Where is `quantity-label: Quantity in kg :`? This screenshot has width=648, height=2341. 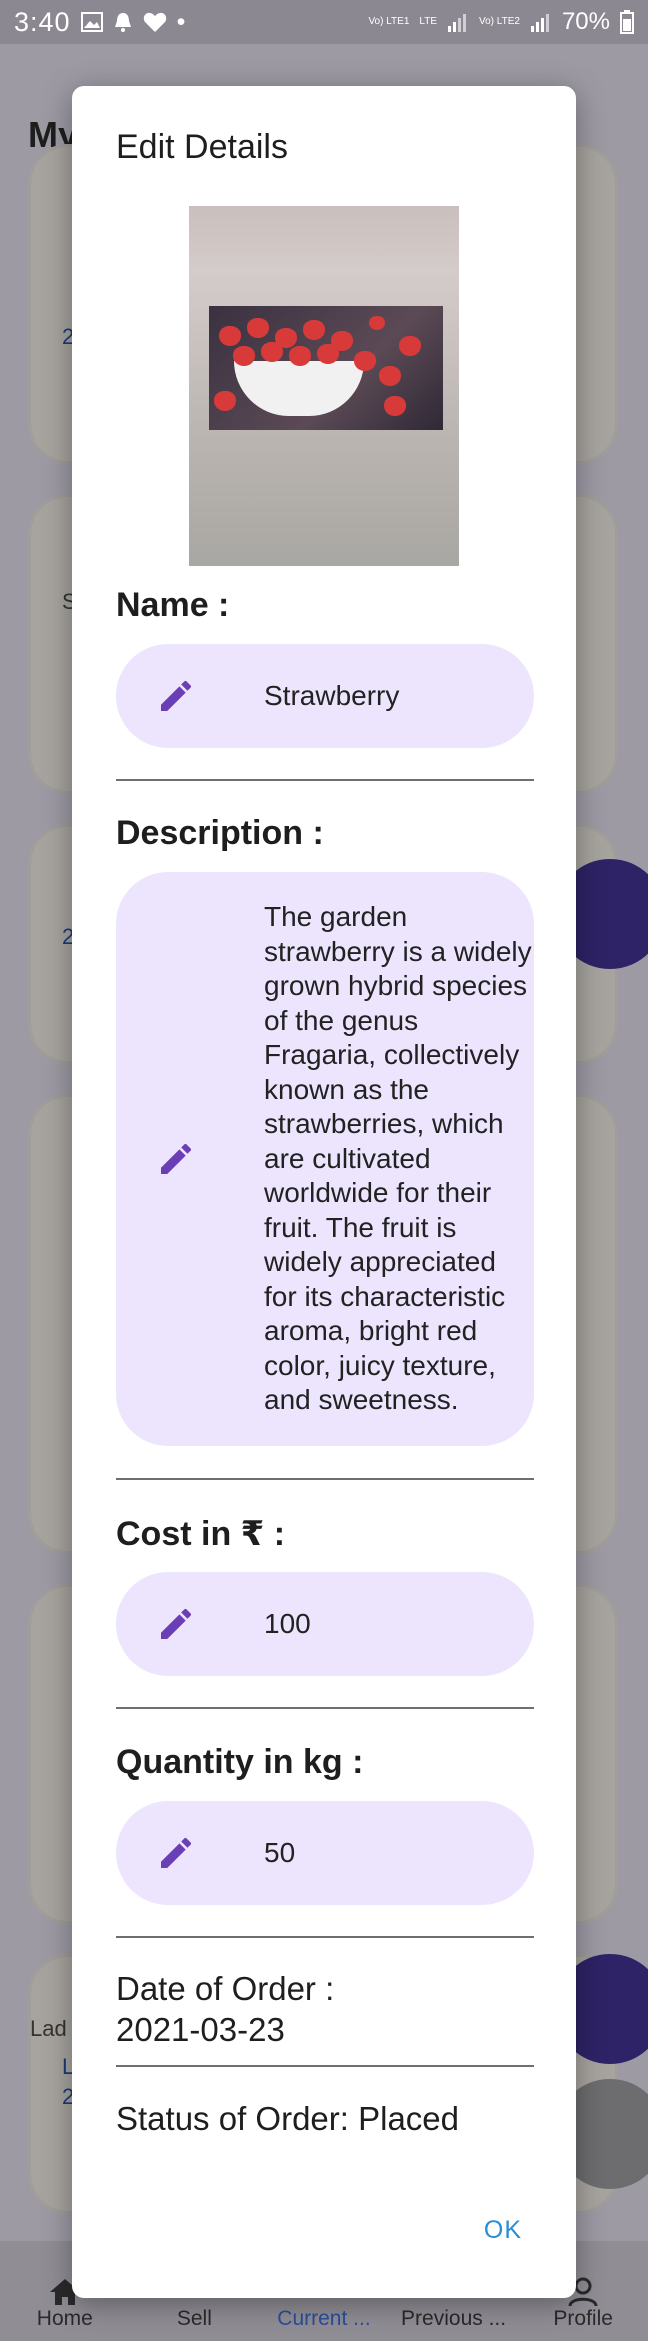
quantity-label: Quantity in kg : is located at coordinates (240, 1762).